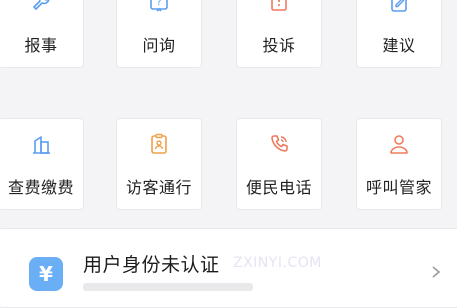  I want to click on service-tile-visitor: 访客通行, so click(159, 164).